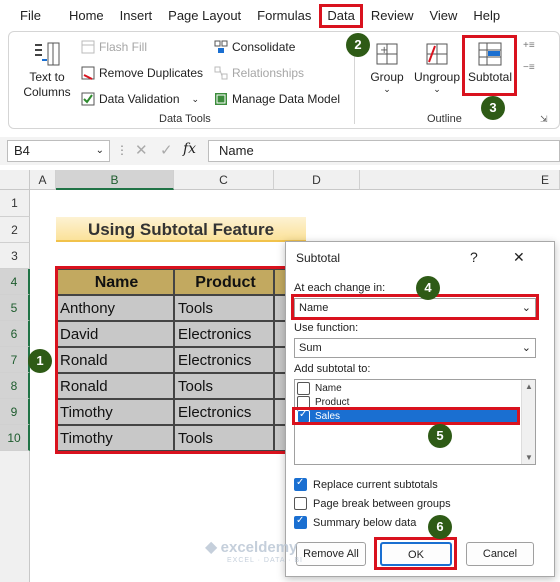  I want to click on row-header-4: 4, so click(15, 282).